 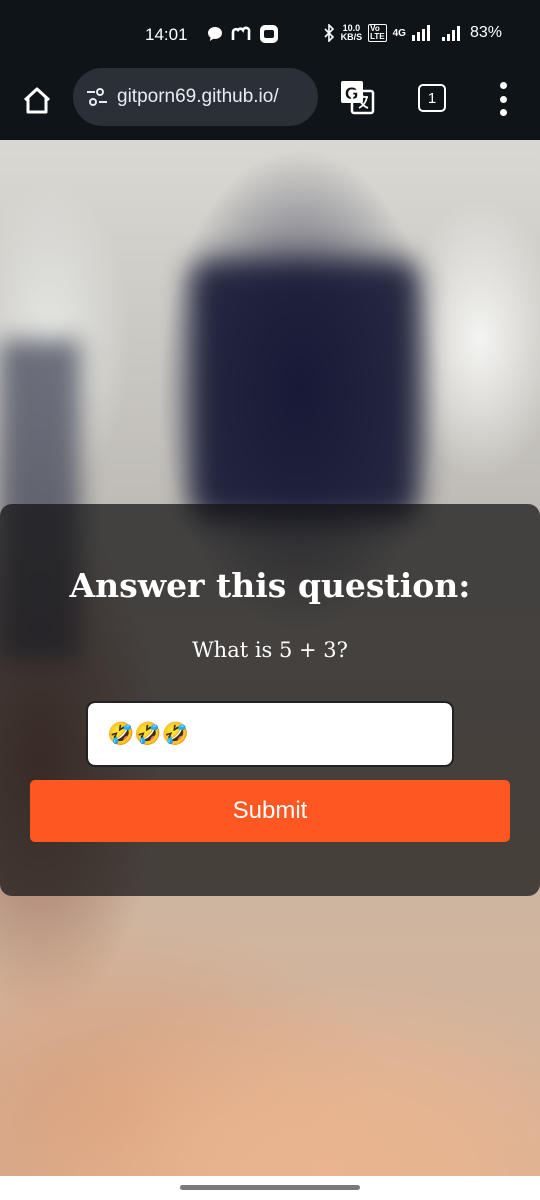 What do you see at coordinates (357, 97) in the screenshot?
I see `translate-icon: G` at bounding box center [357, 97].